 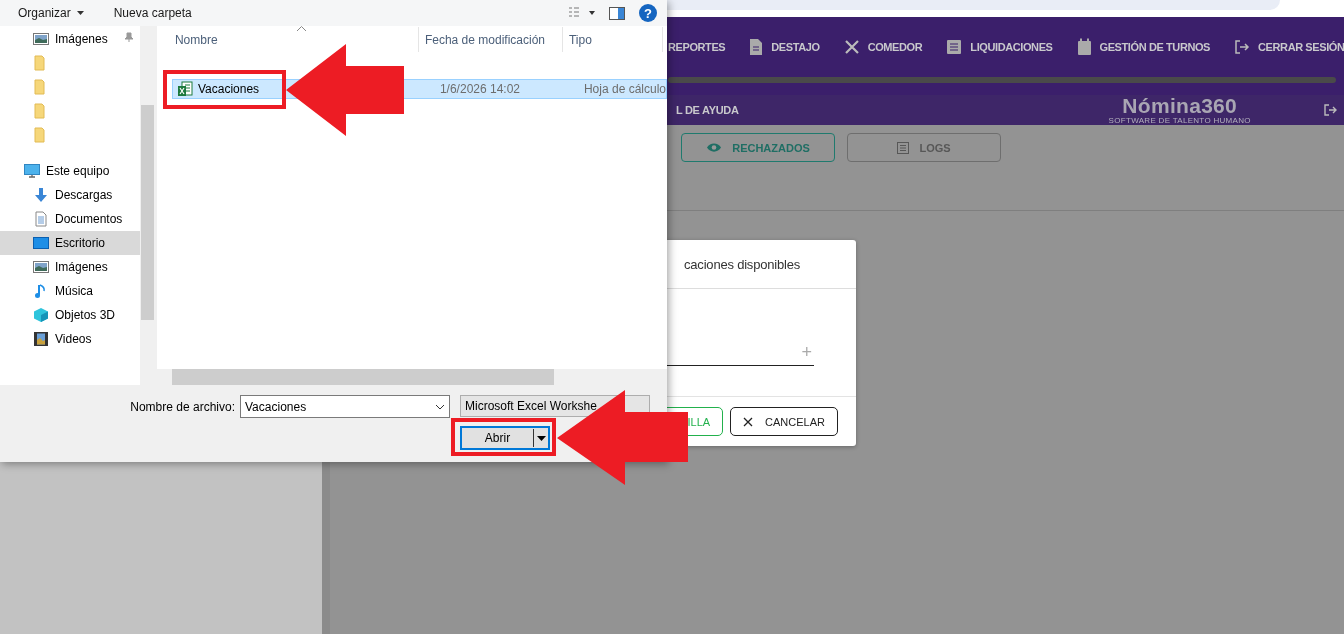 I want to click on computer-icon, so click(x=32, y=171).